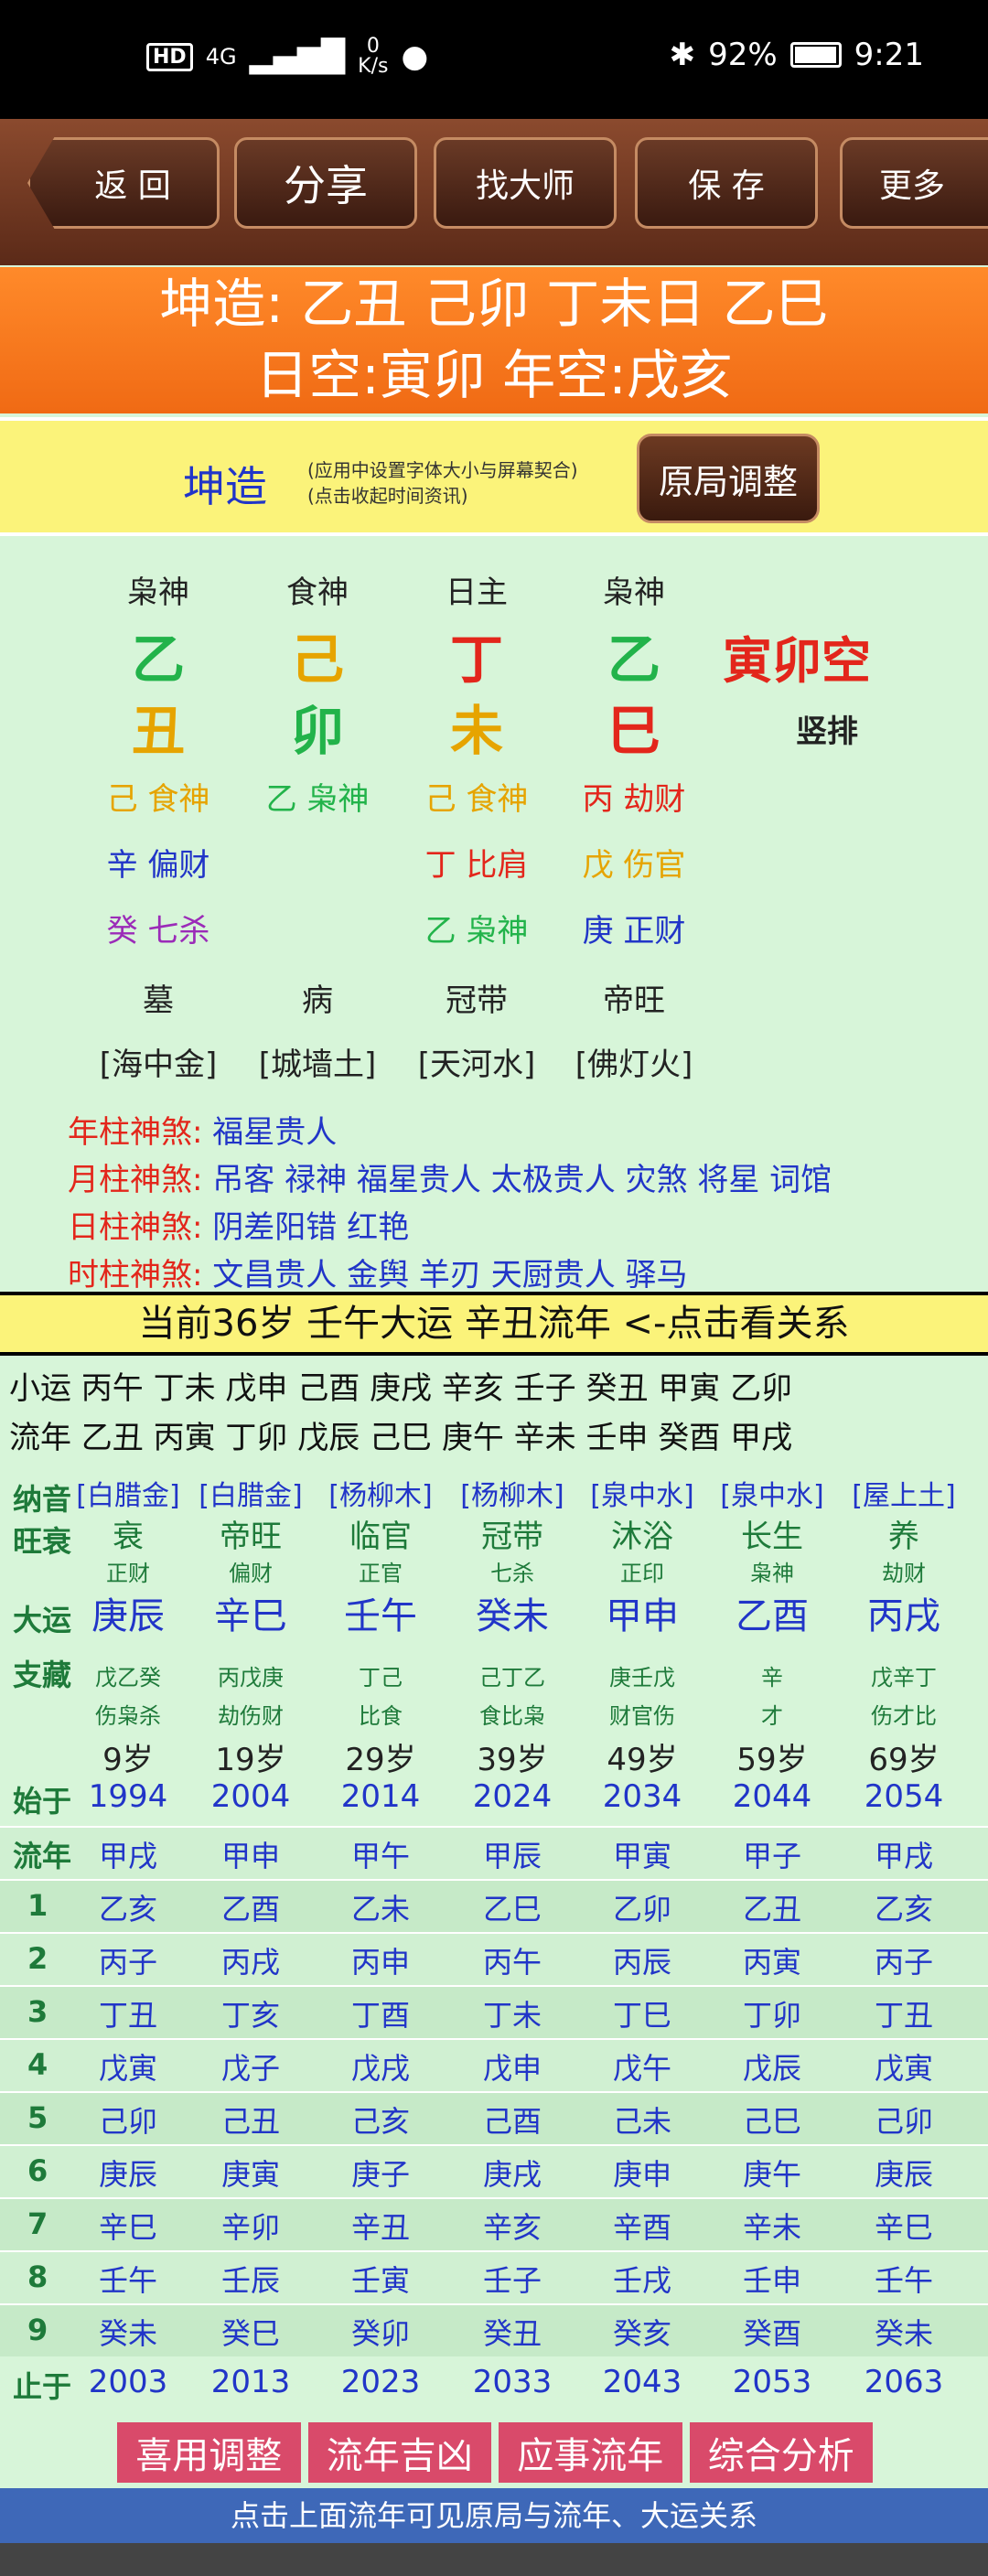 Image resolution: width=988 pixels, height=2576 pixels. What do you see at coordinates (914, 183) in the screenshot?
I see `more-button: 更多` at bounding box center [914, 183].